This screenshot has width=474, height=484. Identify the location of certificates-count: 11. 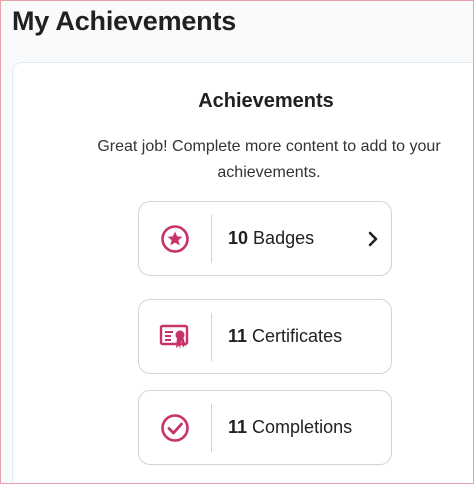
(238, 336).